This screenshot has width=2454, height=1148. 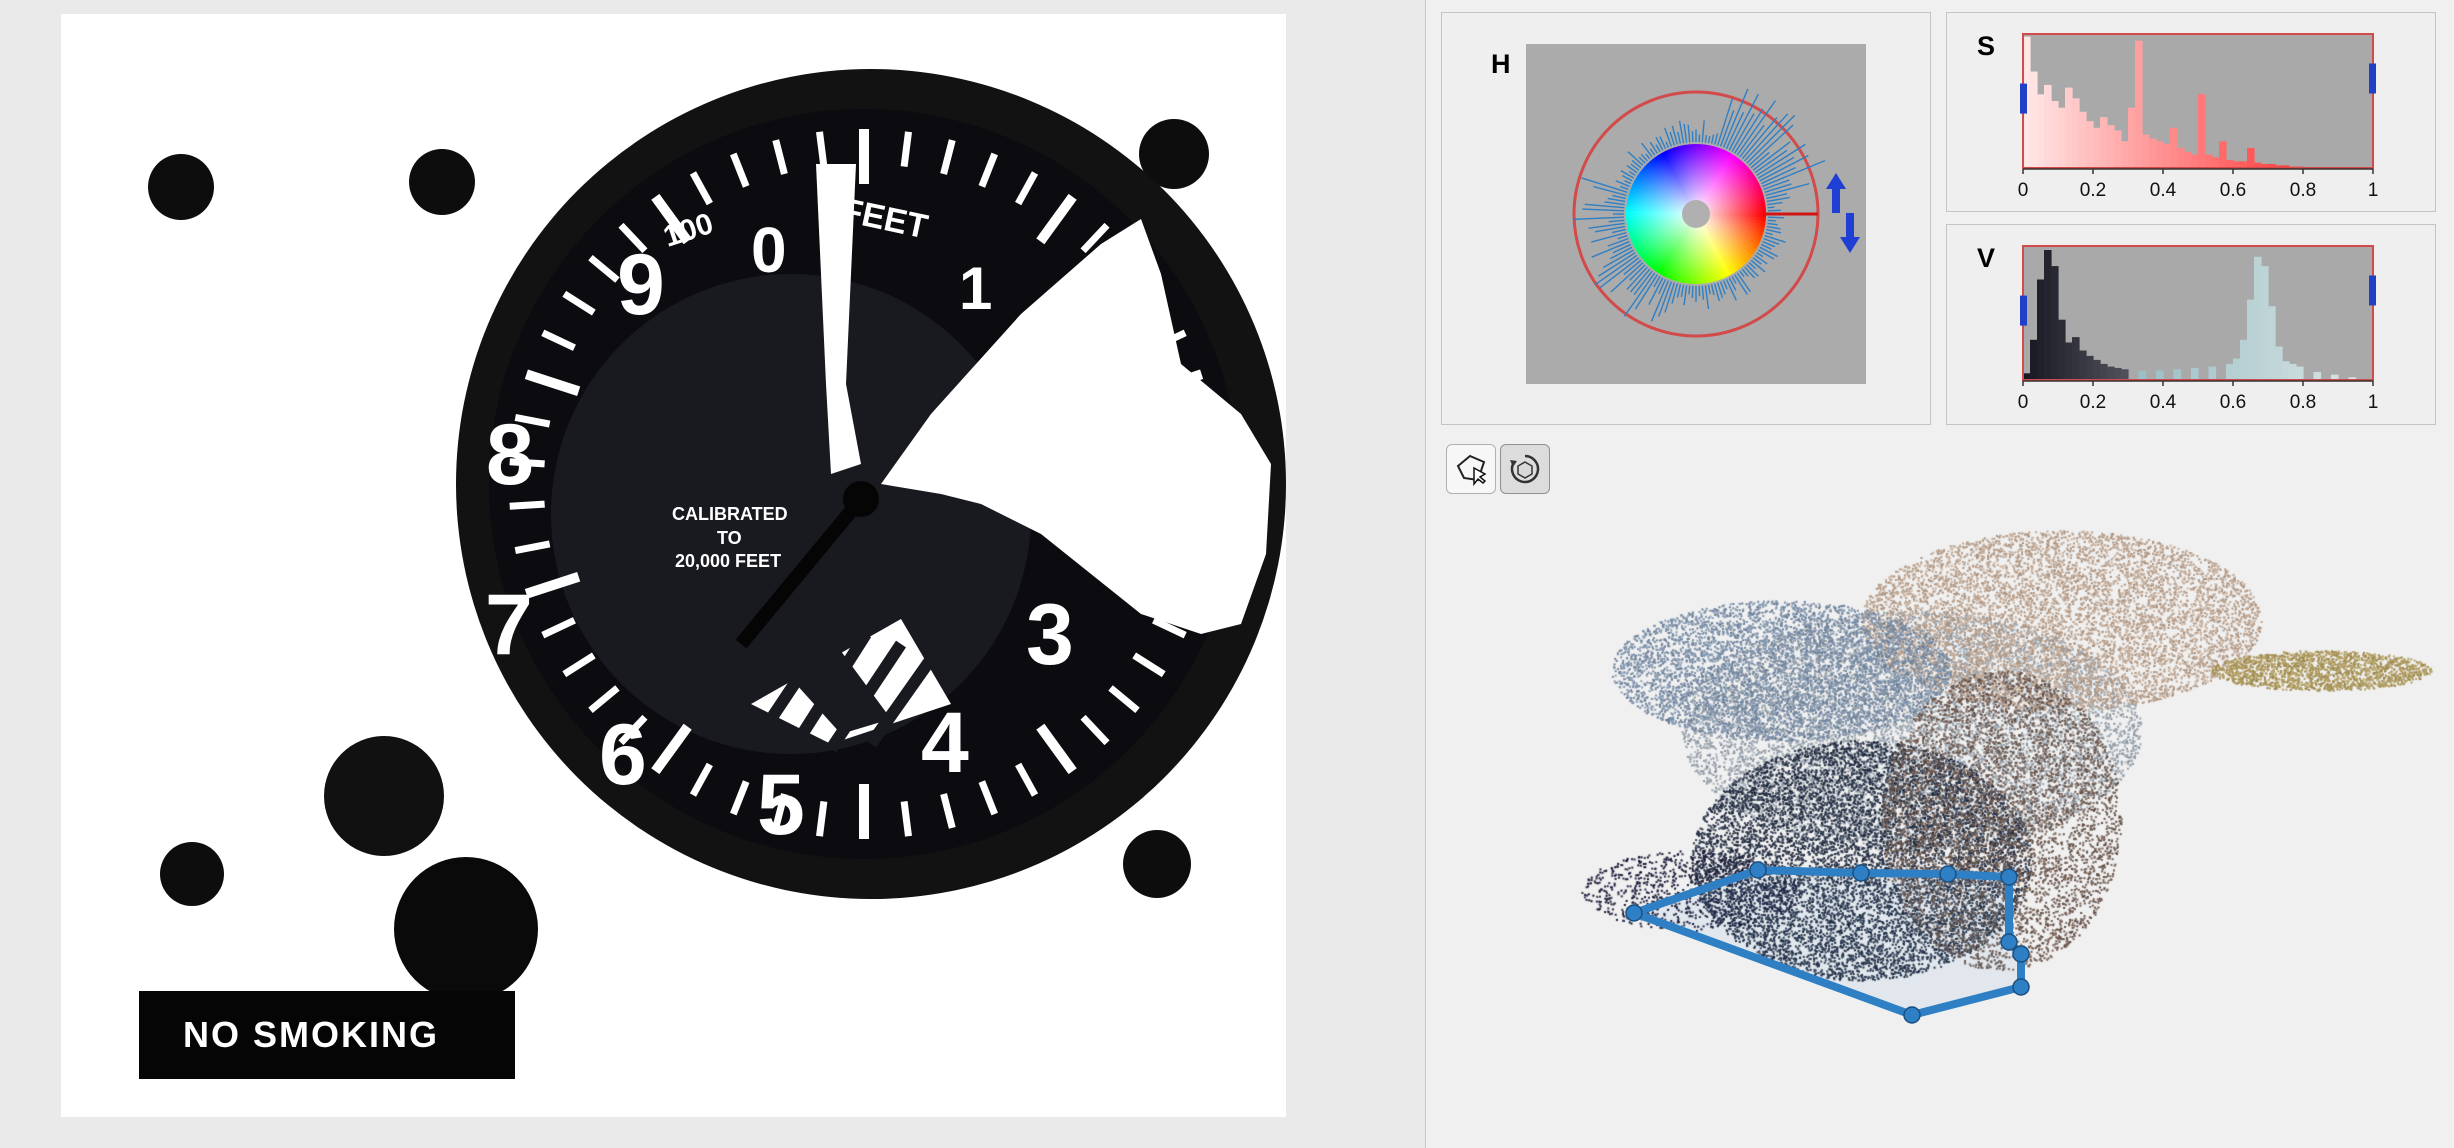 I want to click on rotate-3d-button, so click(x=1525, y=469).